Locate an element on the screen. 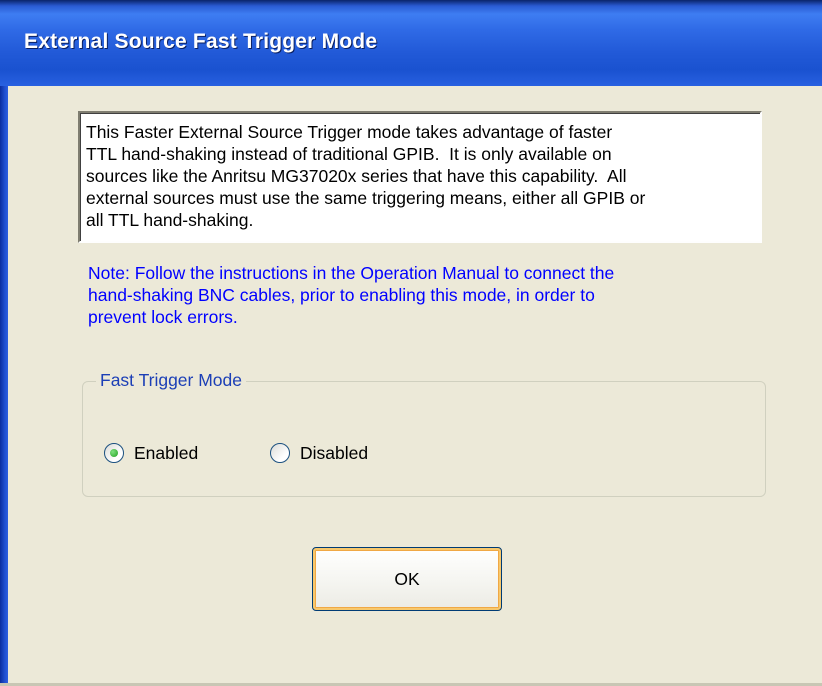 This screenshot has width=822, height=686. fast-trigger-groupbox is located at coordinates (424, 439).